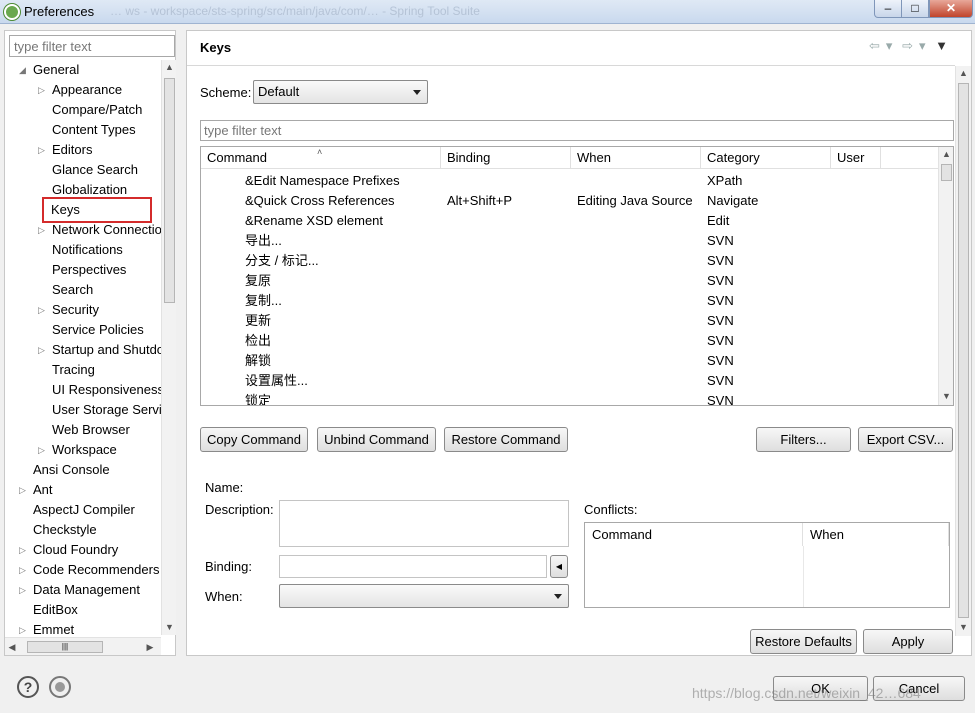 The image size is (975, 713). I want to click on tree-item-editors: Editors, so click(72, 150).